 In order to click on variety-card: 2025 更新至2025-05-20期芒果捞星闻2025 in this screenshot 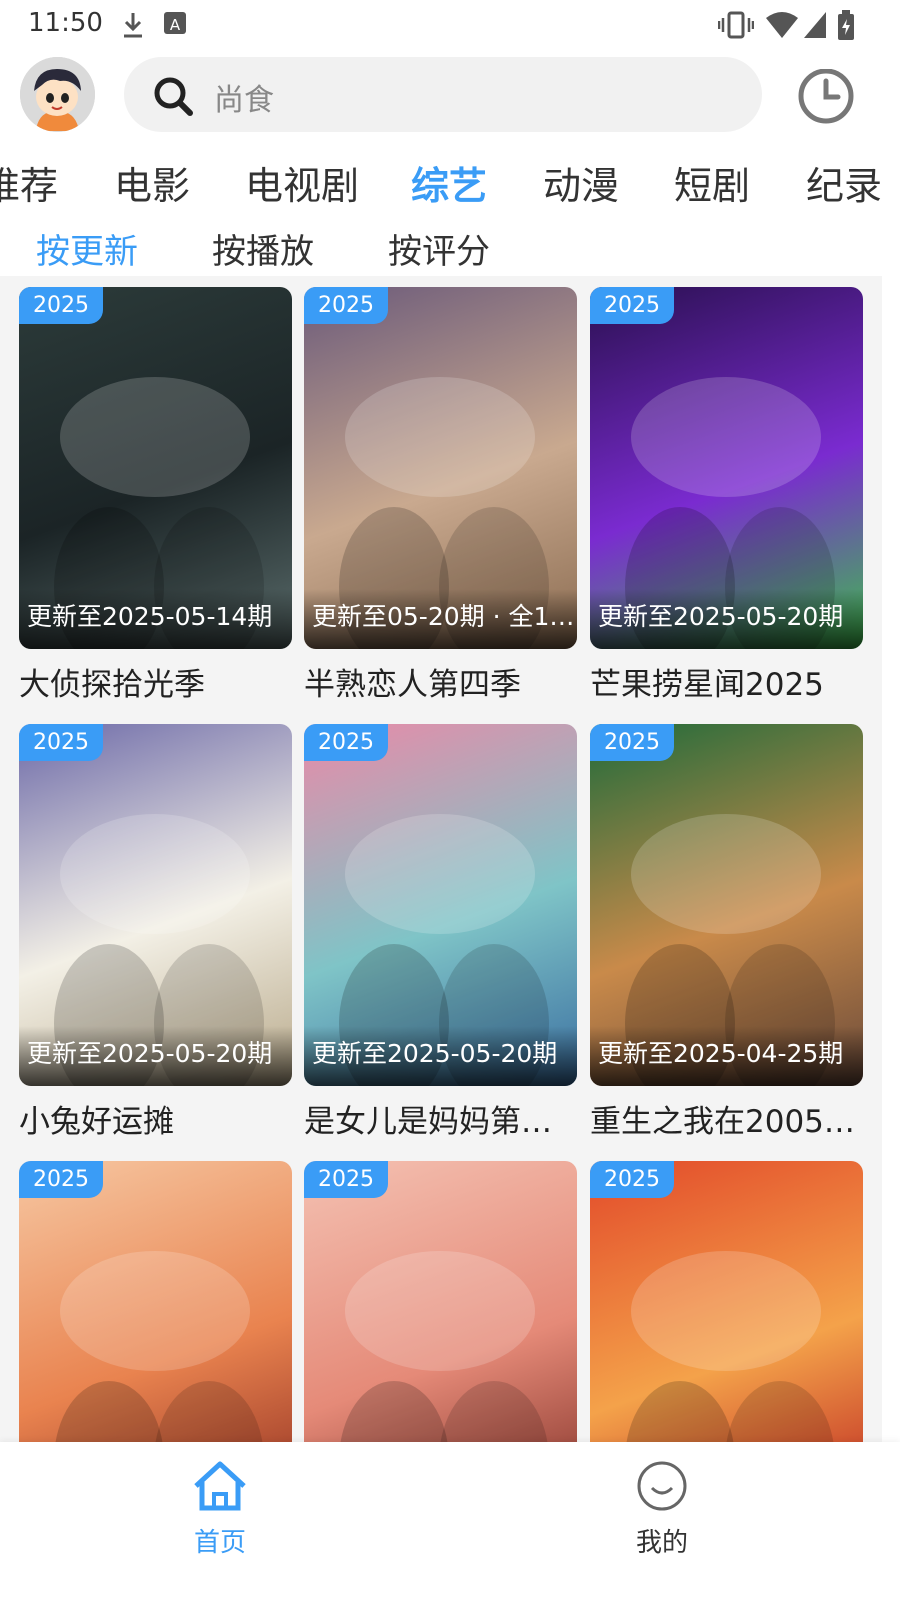, I will do `click(726, 495)`.